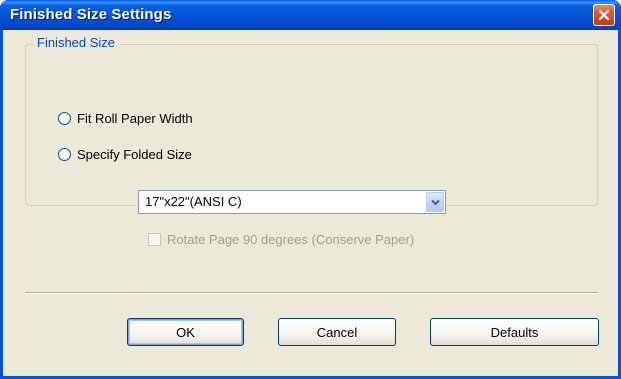 This screenshot has width=621, height=379. I want to click on paper-size-value: 17"x22"(ANSI C), so click(193, 201).